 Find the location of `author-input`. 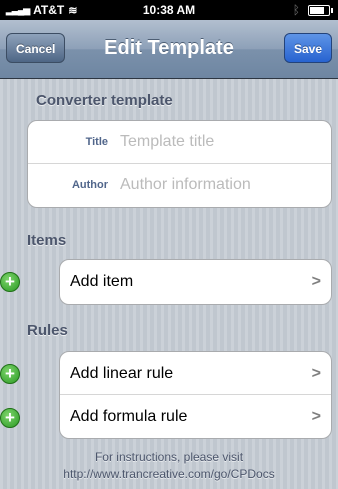

author-input is located at coordinates (220, 185).